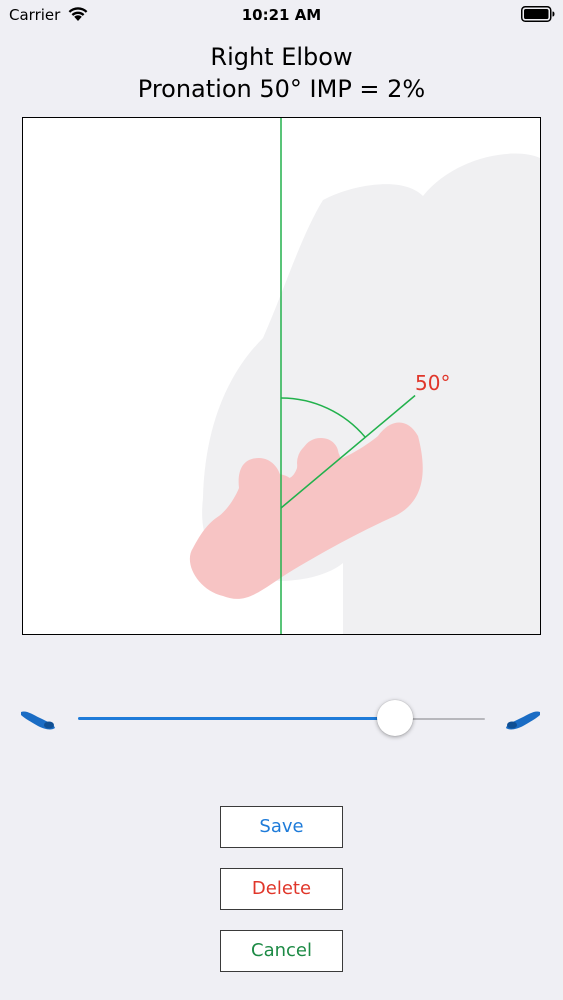  Describe the element at coordinates (538, 14) in the screenshot. I see `battery-icon` at that location.